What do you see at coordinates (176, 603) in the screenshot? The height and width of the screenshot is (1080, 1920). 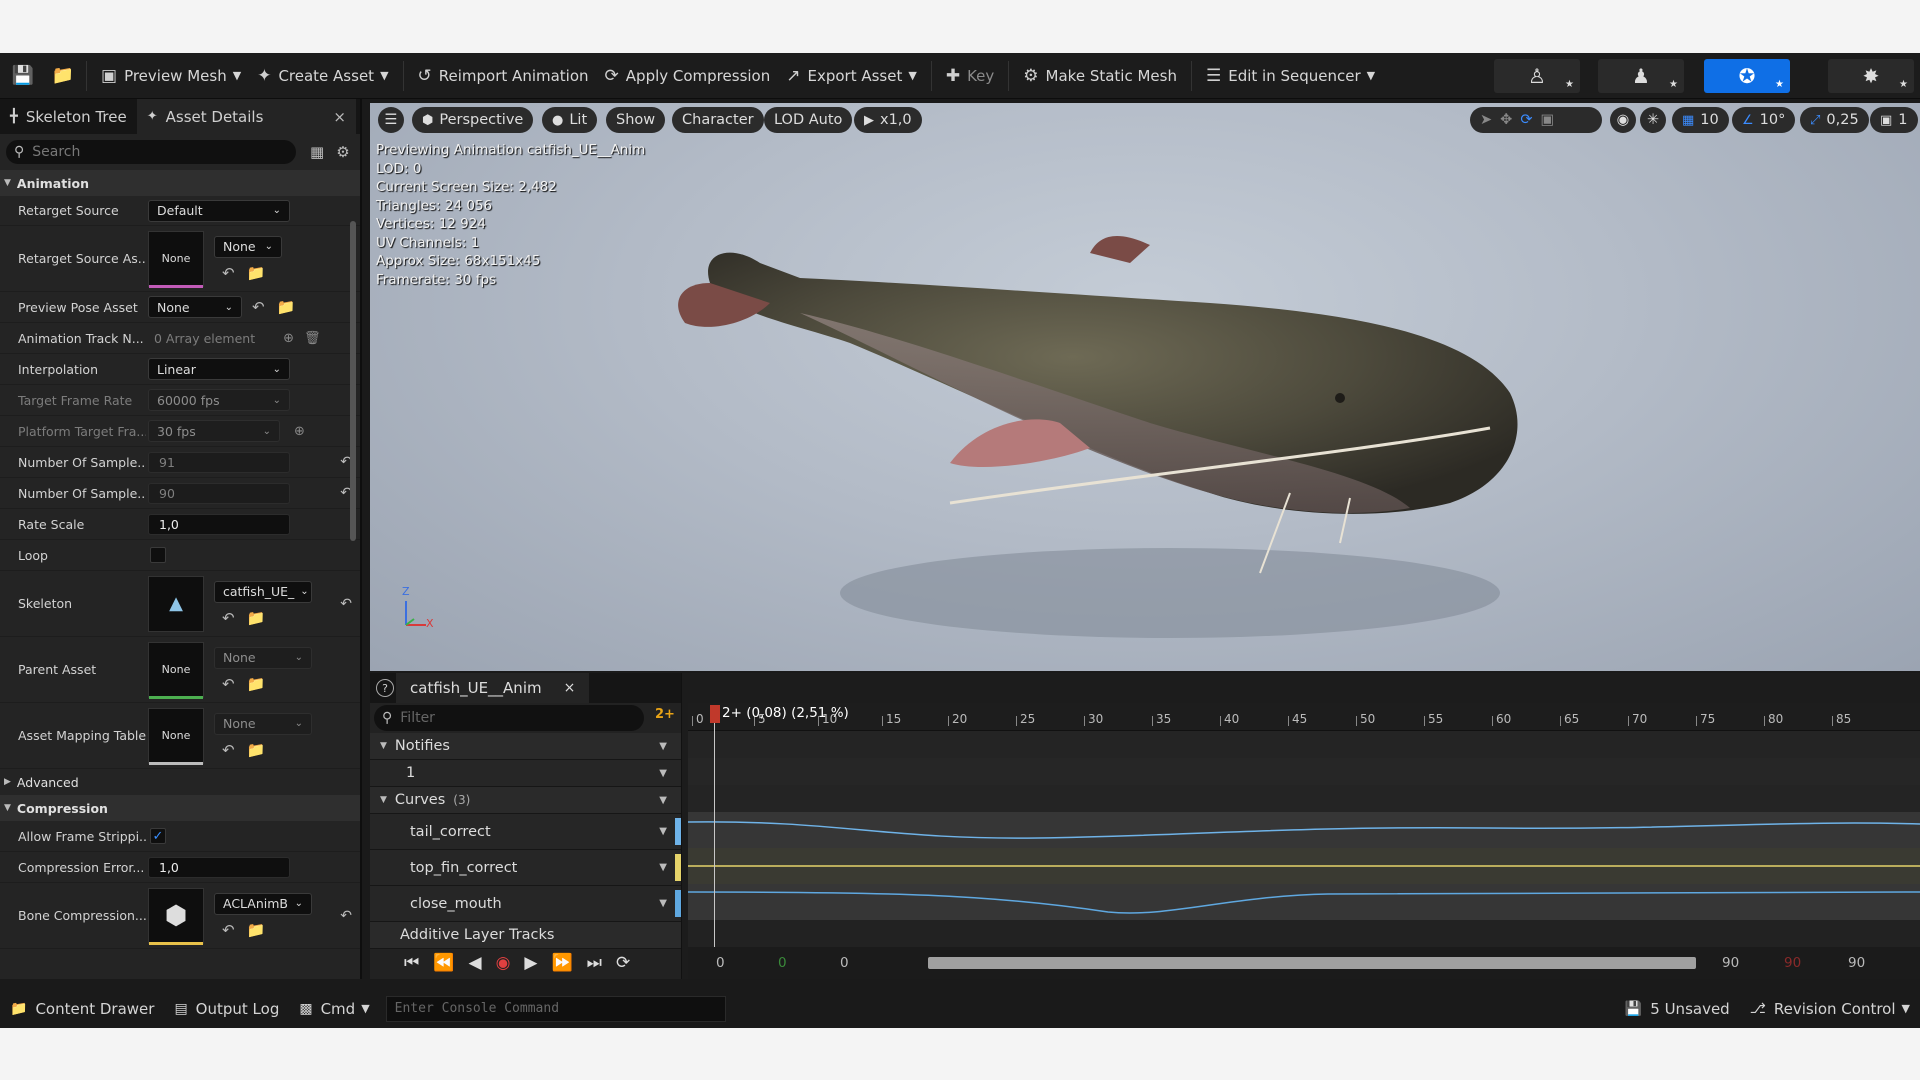 I see `skeleton-thumbnail: ▲` at bounding box center [176, 603].